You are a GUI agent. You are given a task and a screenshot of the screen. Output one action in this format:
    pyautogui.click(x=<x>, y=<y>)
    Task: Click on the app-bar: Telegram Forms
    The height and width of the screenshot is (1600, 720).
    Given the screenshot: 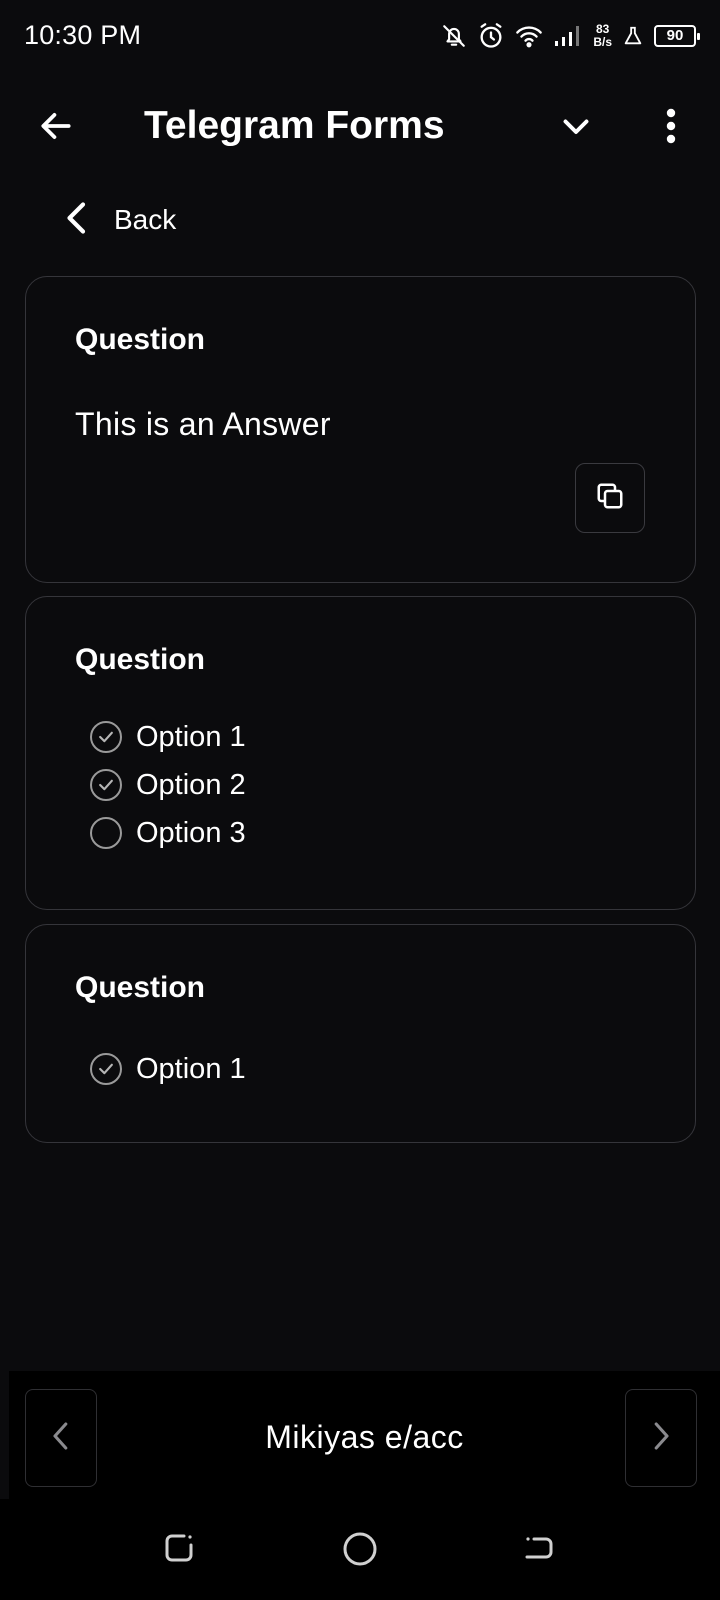 What is the action you would take?
    pyautogui.click(x=360, y=128)
    